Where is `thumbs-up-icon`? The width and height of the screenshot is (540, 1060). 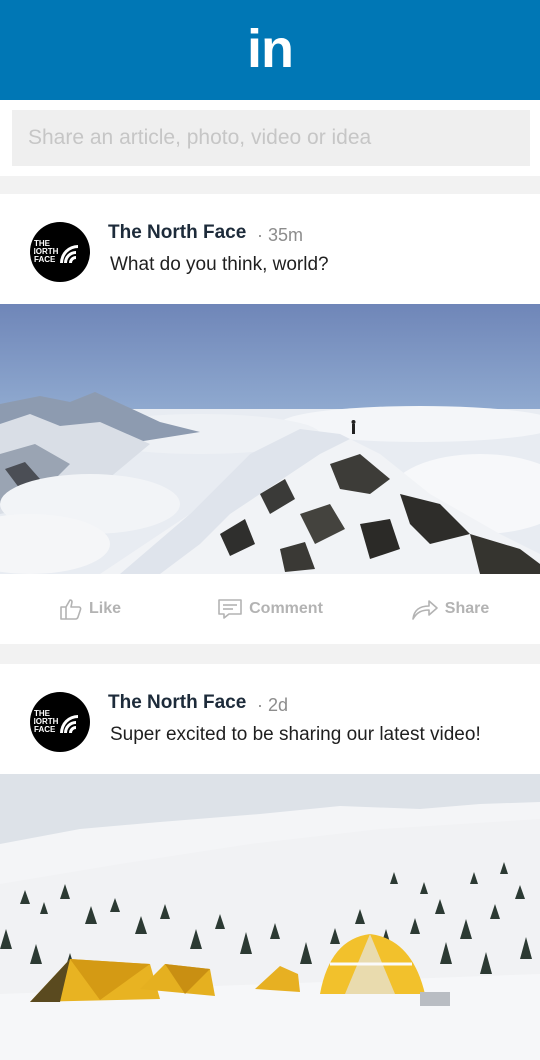
thumbs-up-icon is located at coordinates (71, 609).